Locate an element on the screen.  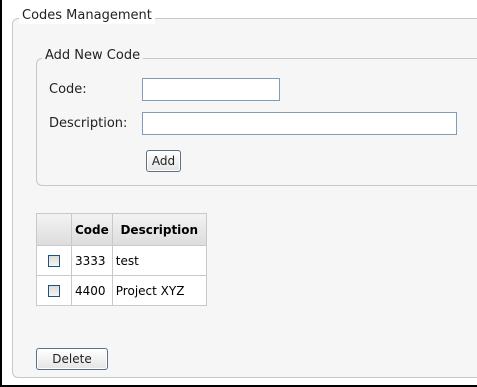
codes-management-legend: Codes Management is located at coordinates (87, 16).